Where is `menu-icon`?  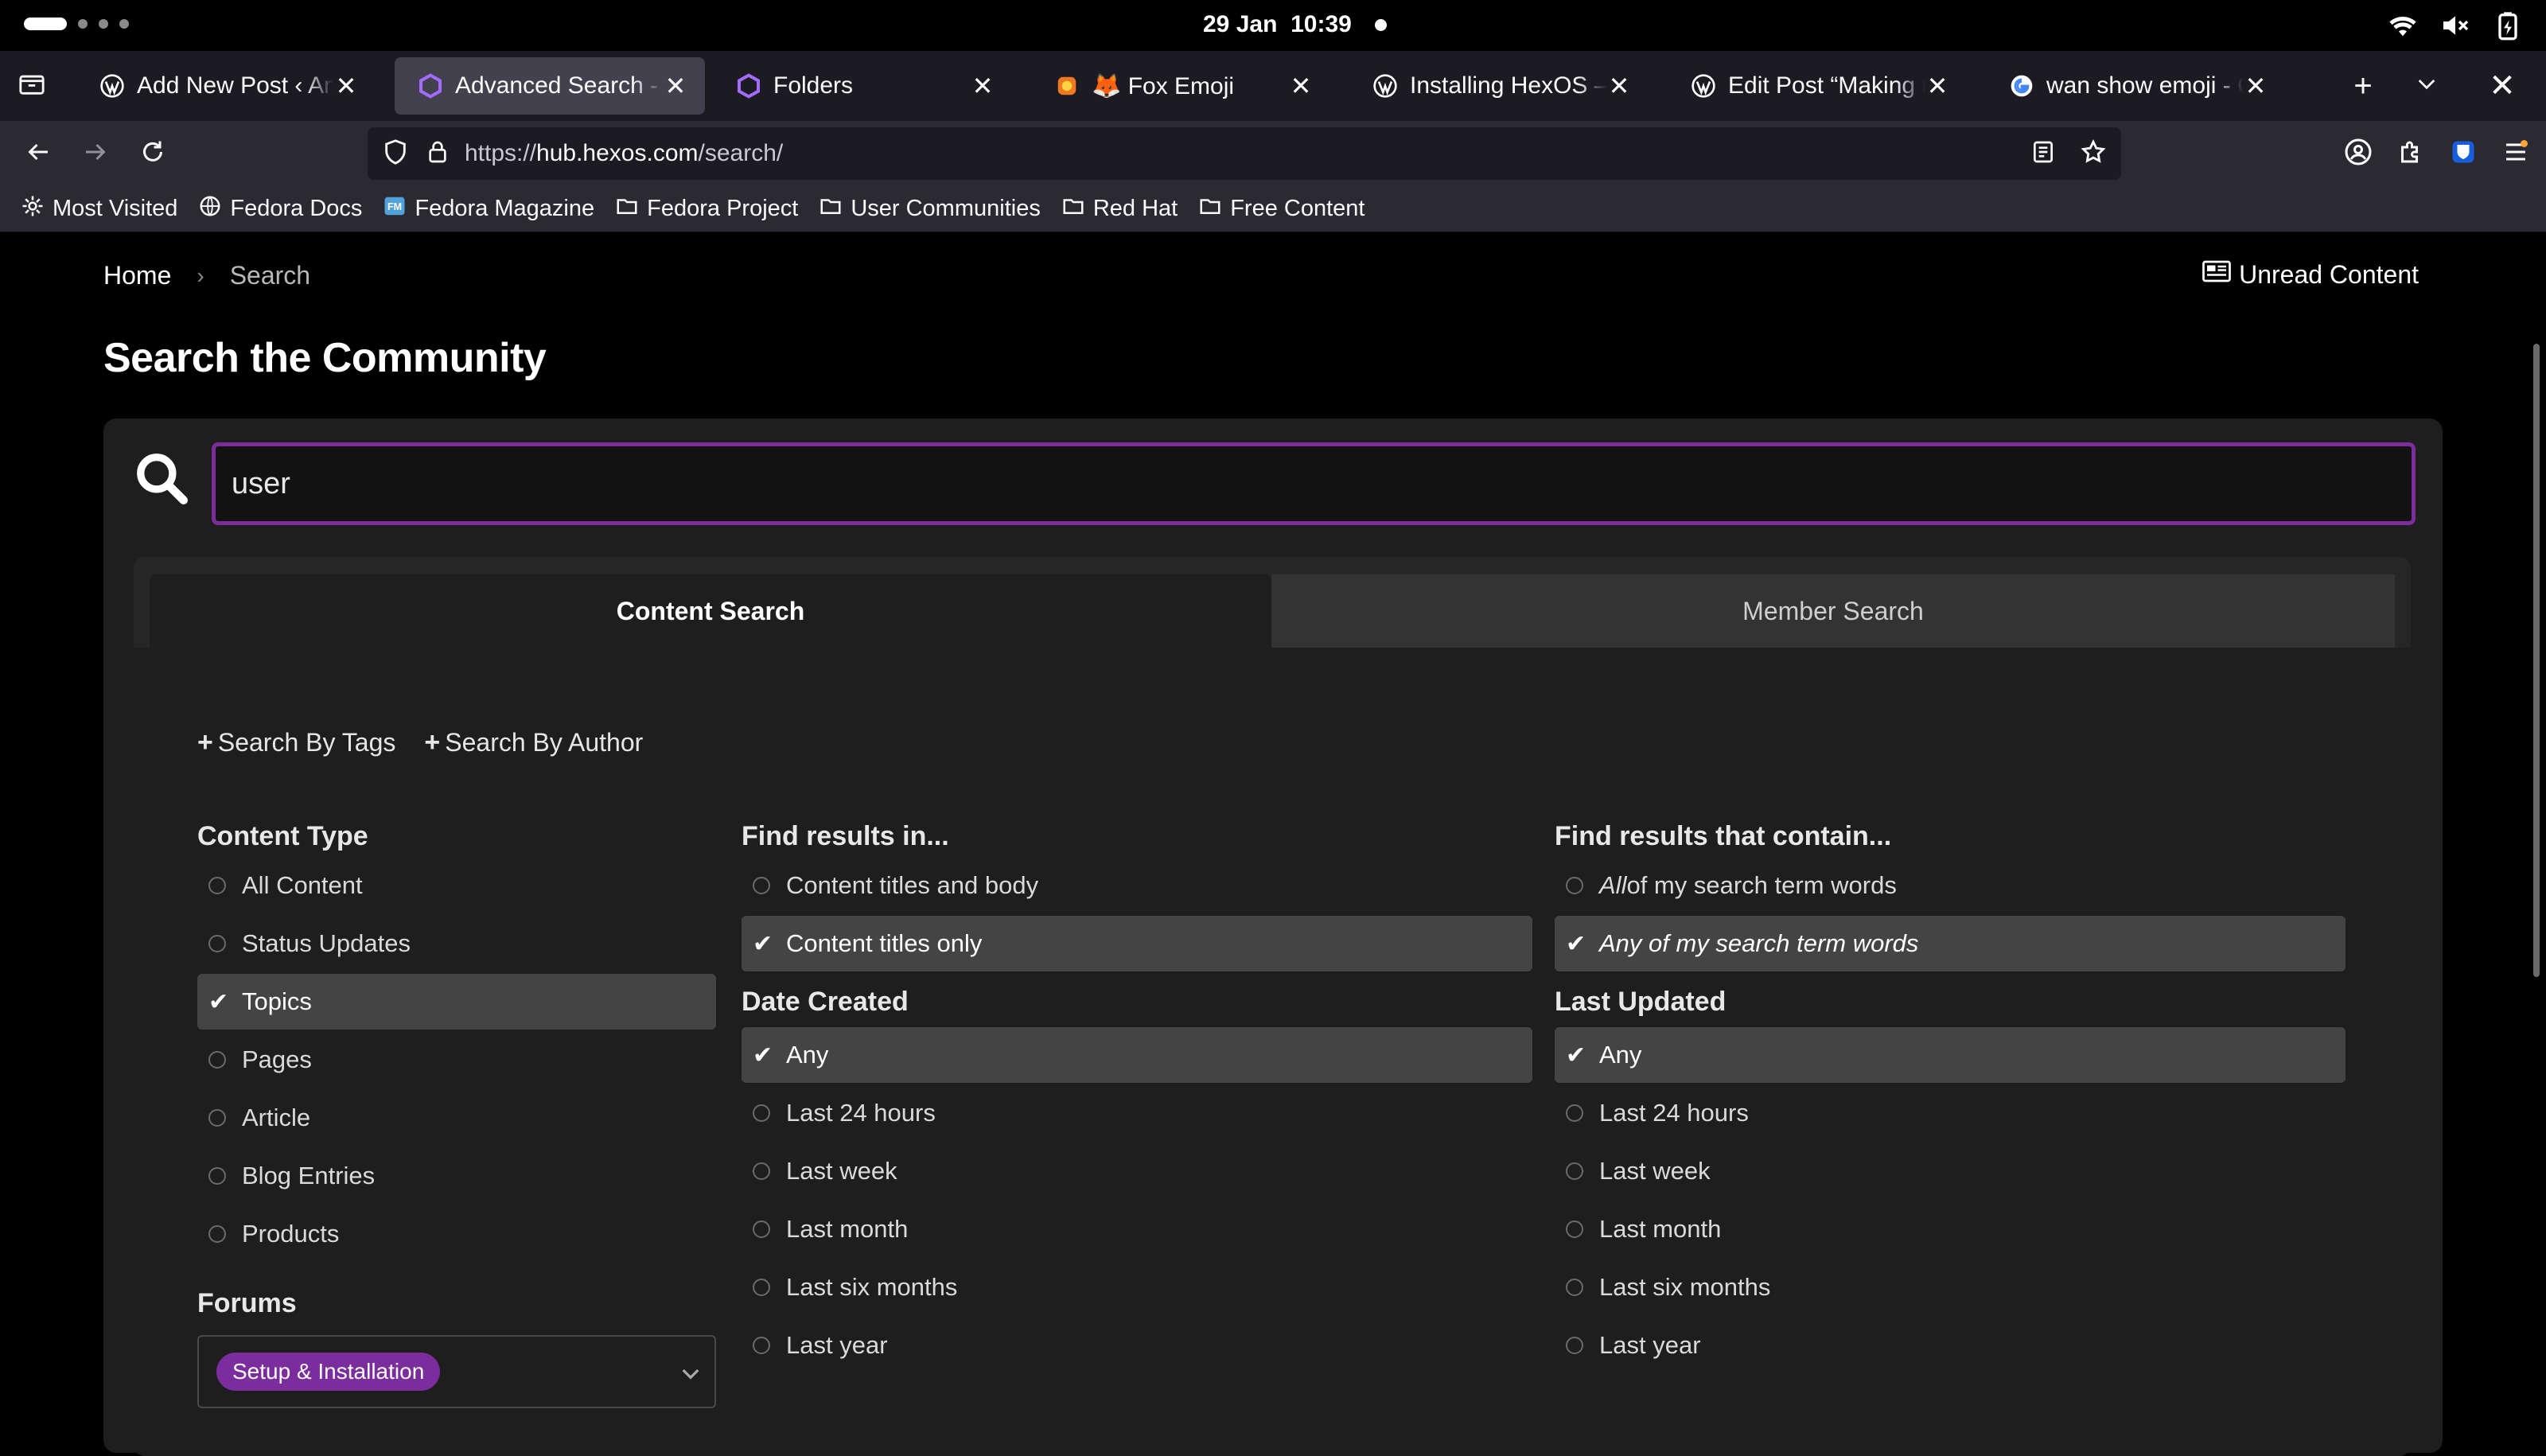 menu-icon is located at coordinates (2515, 154).